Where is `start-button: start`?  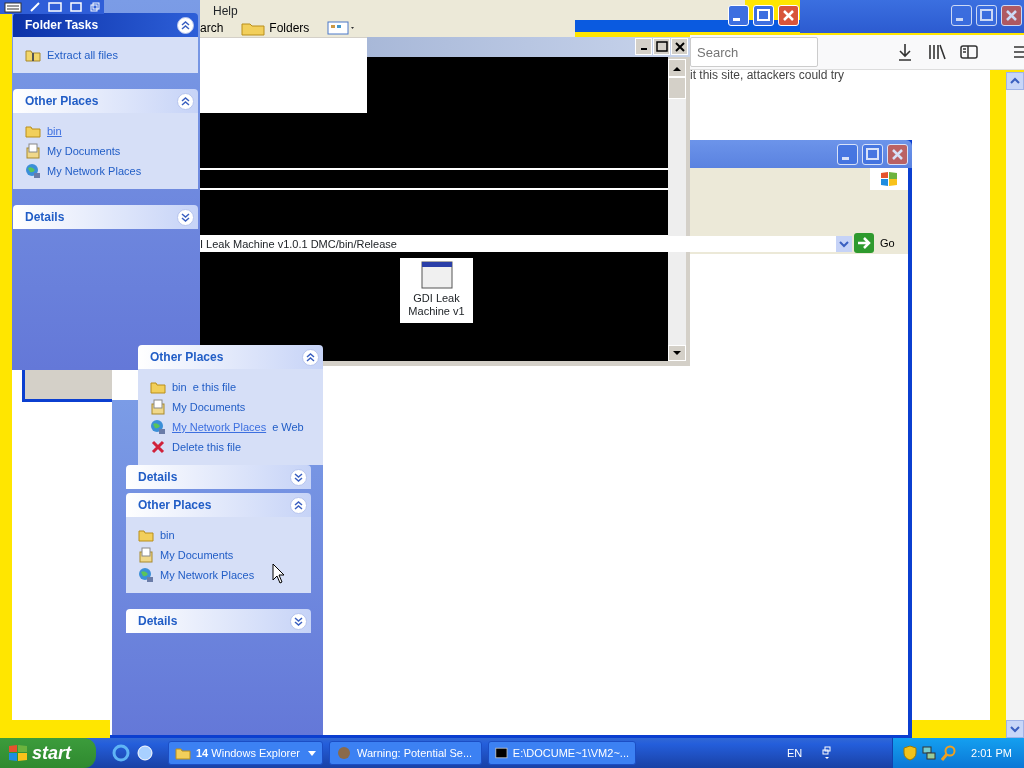
start-button: start is located at coordinates (48, 753).